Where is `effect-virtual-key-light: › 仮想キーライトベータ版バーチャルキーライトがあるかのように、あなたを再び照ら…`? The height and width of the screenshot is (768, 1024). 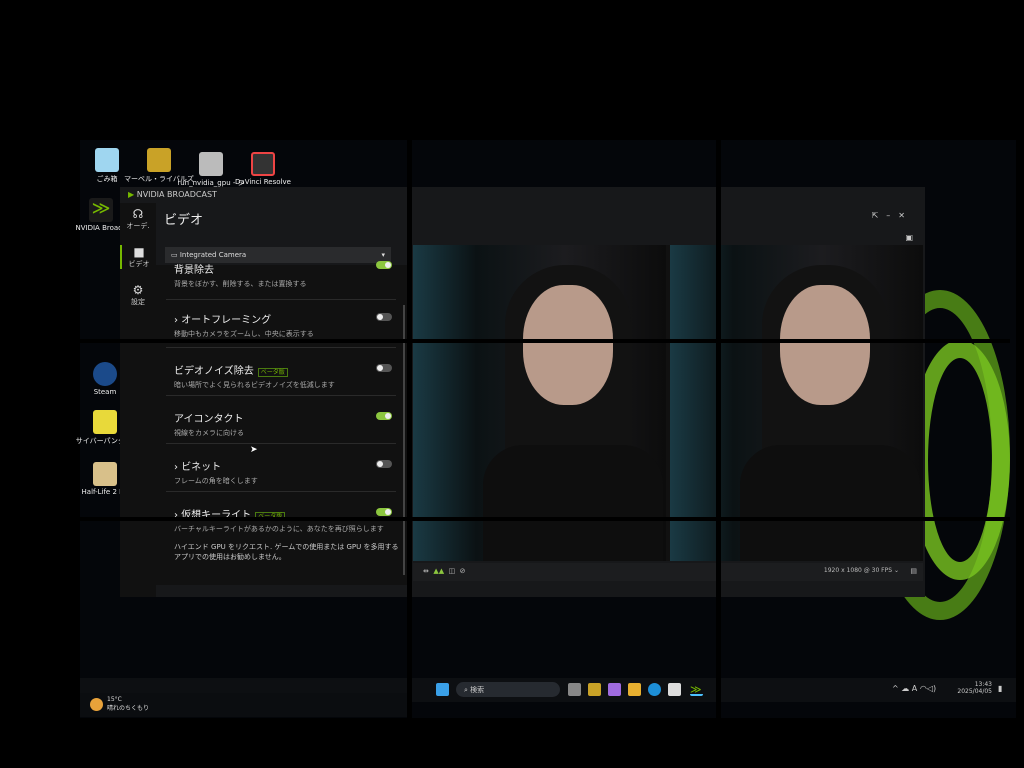
effect-virtual-key-light: › 仮想キーライトベータ版バーチャルキーライトがあるかのように、あなたを再び照ら… is located at coordinates (287, 534).